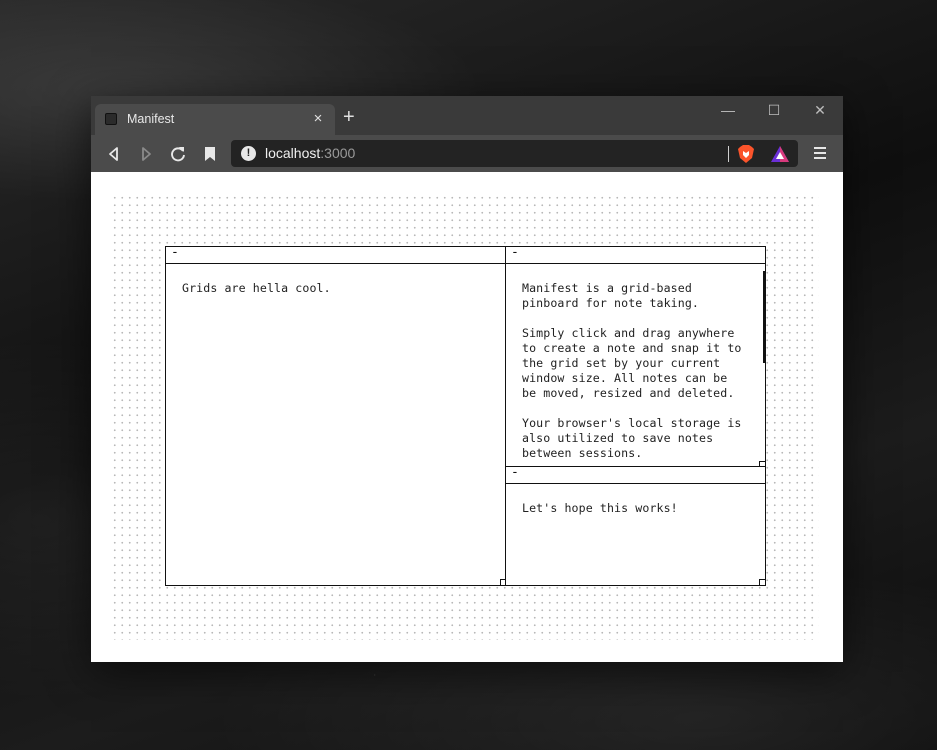 This screenshot has height=750, width=937. What do you see at coordinates (318, 119) in the screenshot?
I see `tab-close-icon: ×` at bounding box center [318, 119].